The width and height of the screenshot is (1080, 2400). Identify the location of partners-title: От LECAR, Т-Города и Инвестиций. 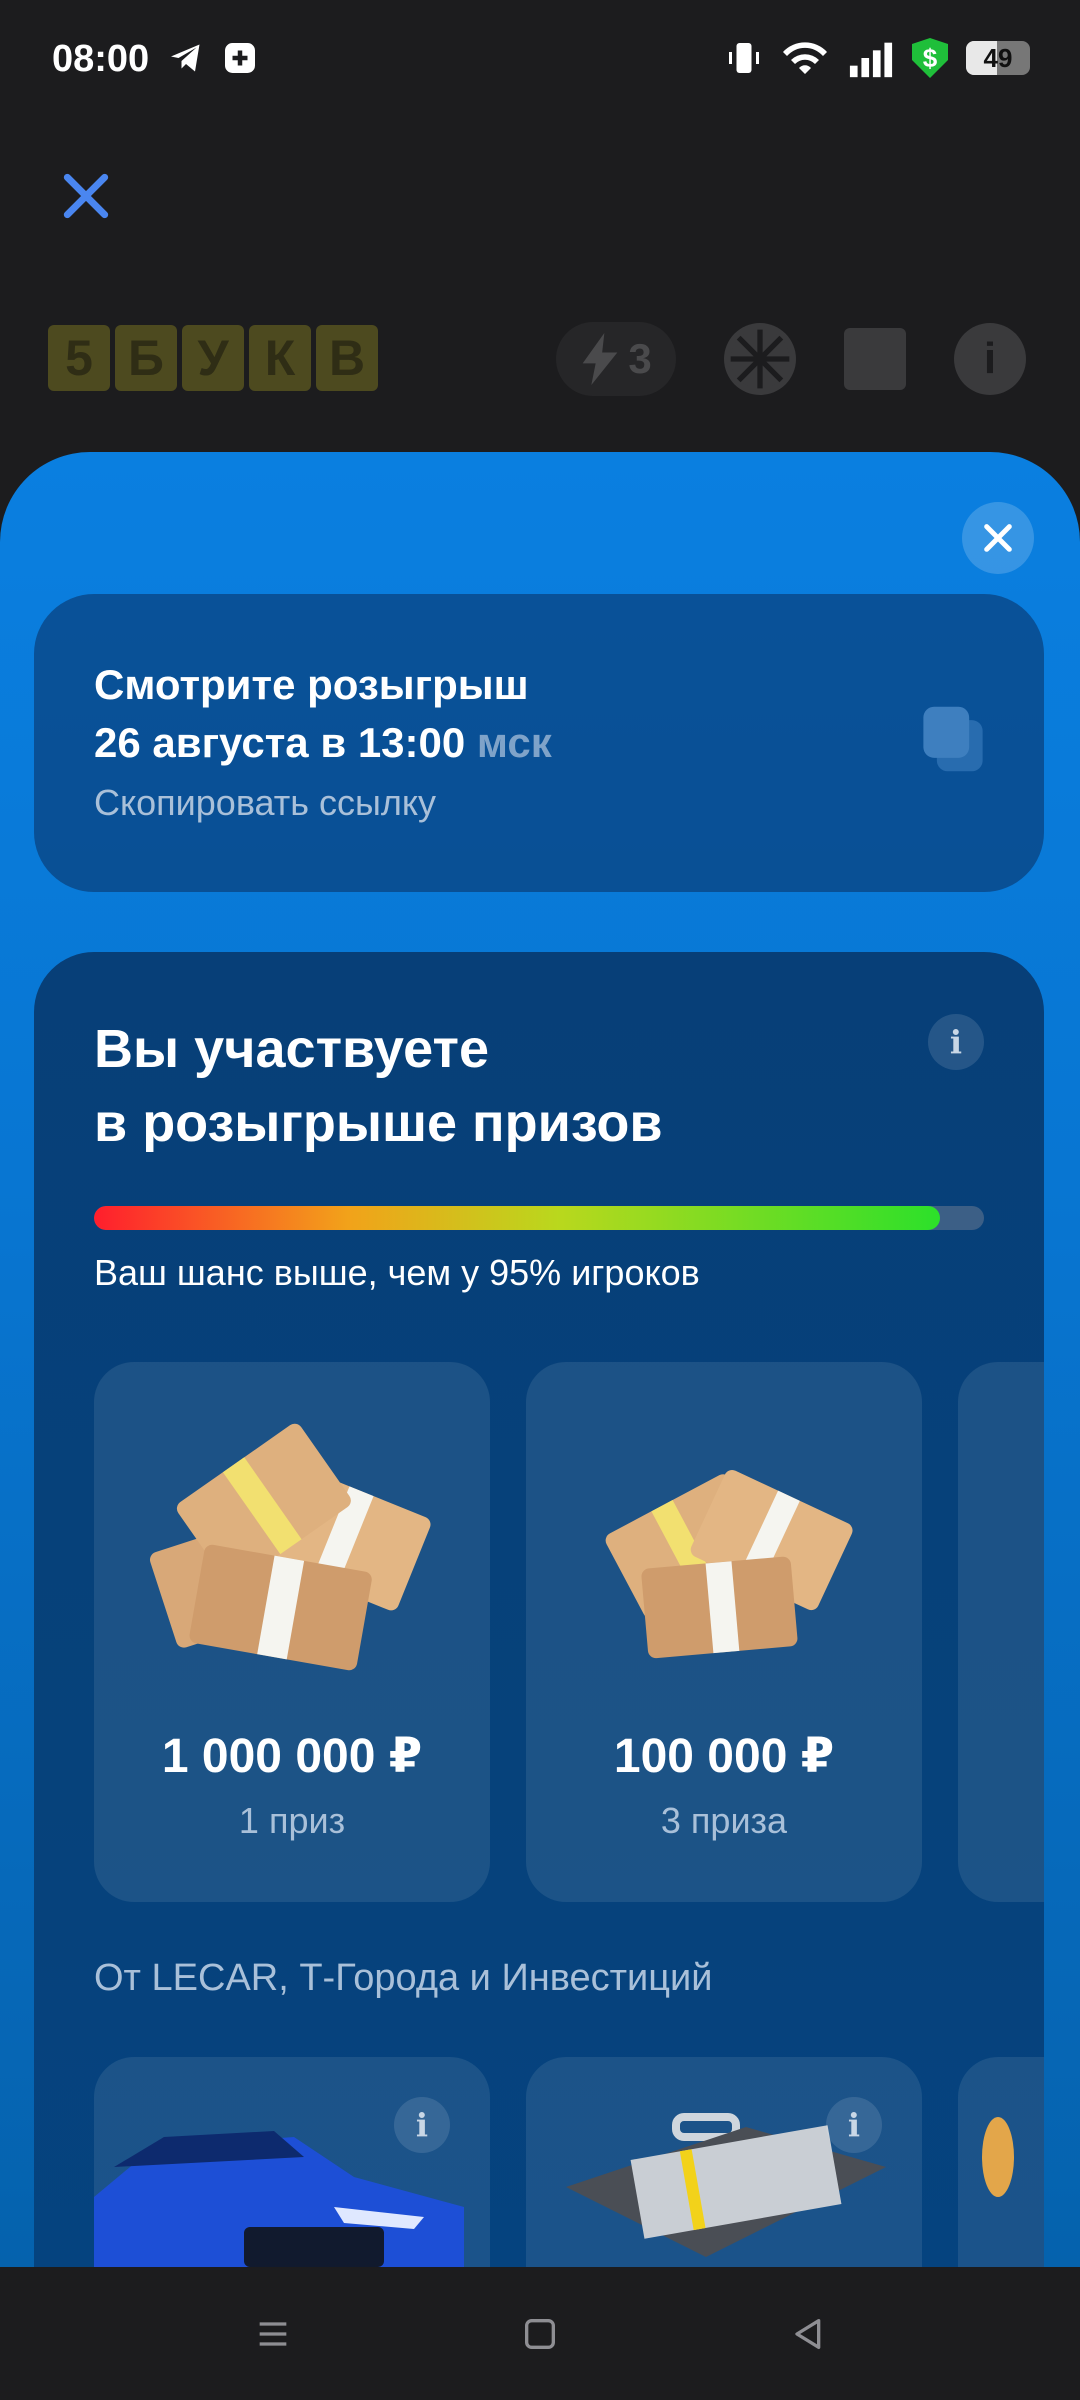
(403, 1978).